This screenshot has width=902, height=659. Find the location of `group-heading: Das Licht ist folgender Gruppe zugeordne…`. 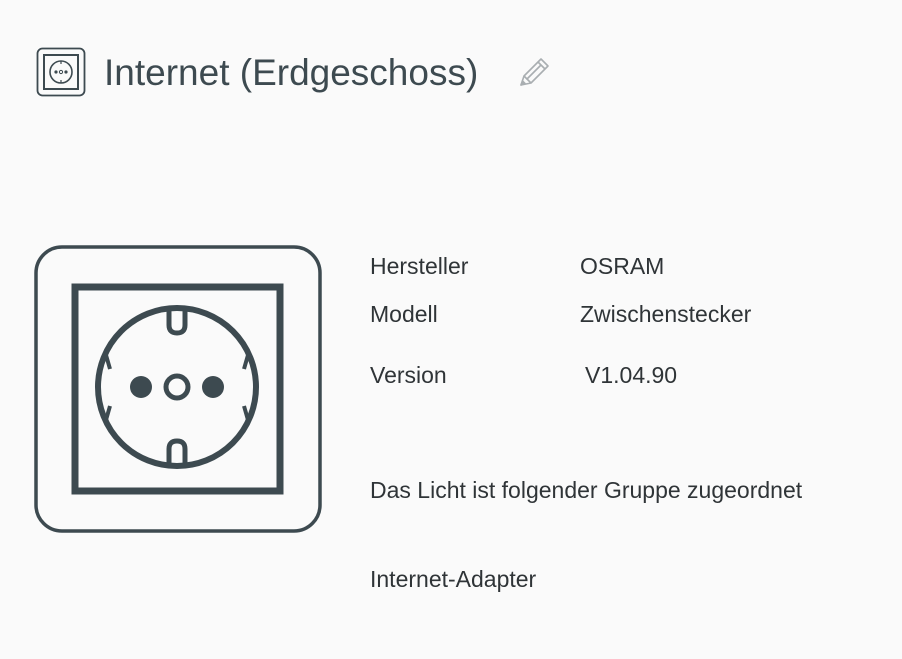

group-heading: Das Licht ist folgender Gruppe zugeordne… is located at coordinates (586, 490).